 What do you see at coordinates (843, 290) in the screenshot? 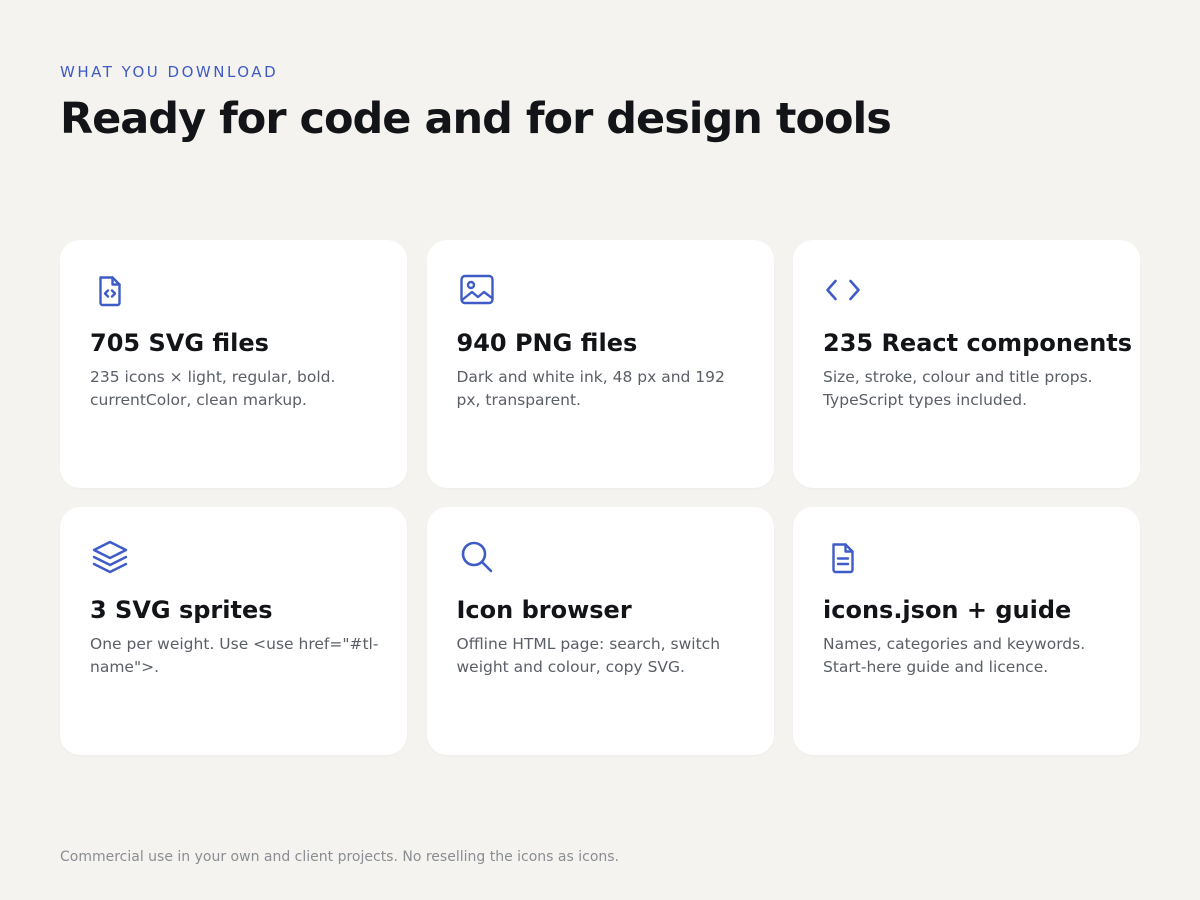
I see `code-brackets-icon` at bounding box center [843, 290].